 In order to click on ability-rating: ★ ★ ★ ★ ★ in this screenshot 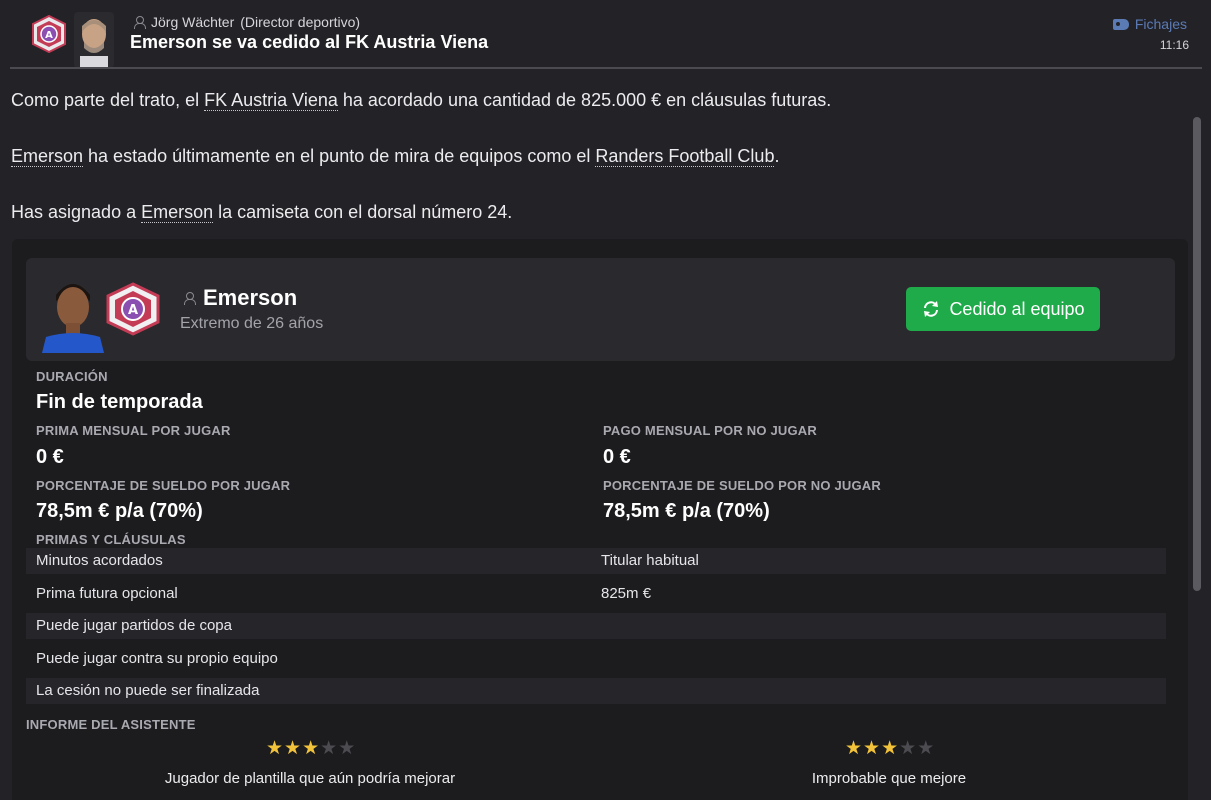, I will do `click(310, 748)`.